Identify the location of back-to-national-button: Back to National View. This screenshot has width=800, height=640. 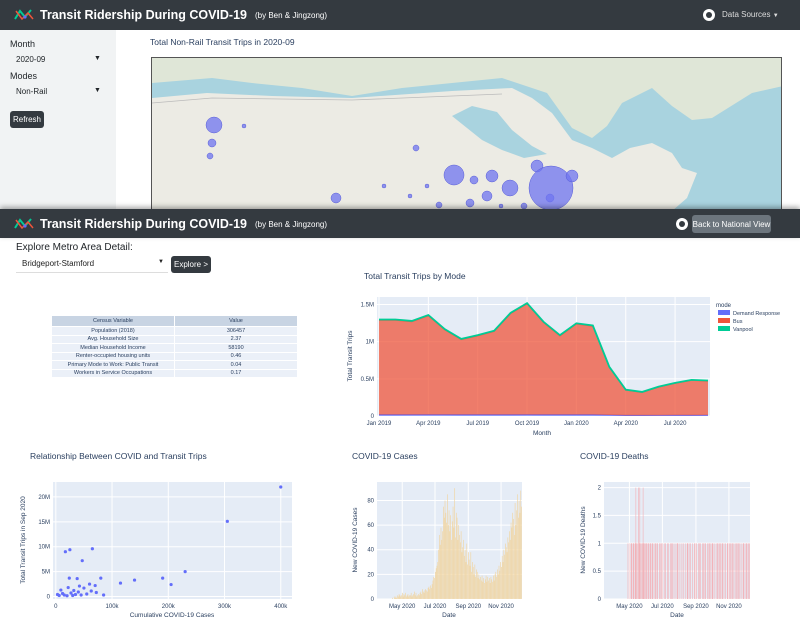
(731, 224).